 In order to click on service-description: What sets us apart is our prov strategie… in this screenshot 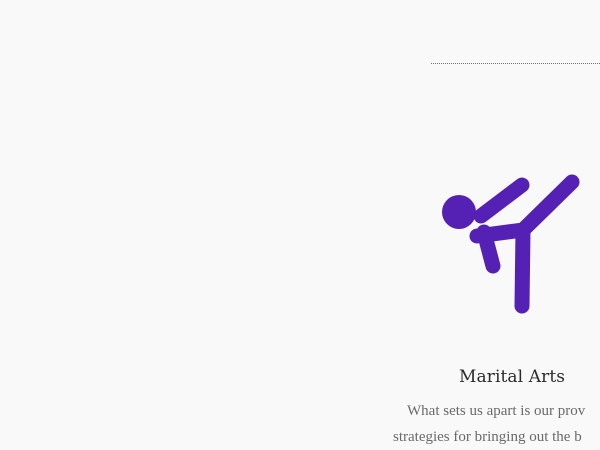, I will do `click(496, 424)`.